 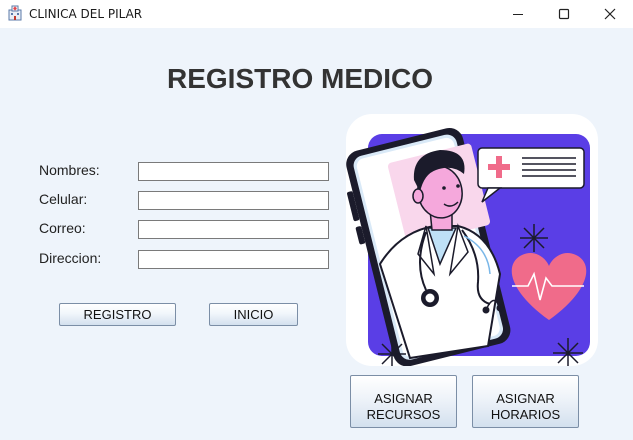 I want to click on direccion-label: Direccion:, so click(x=70, y=258).